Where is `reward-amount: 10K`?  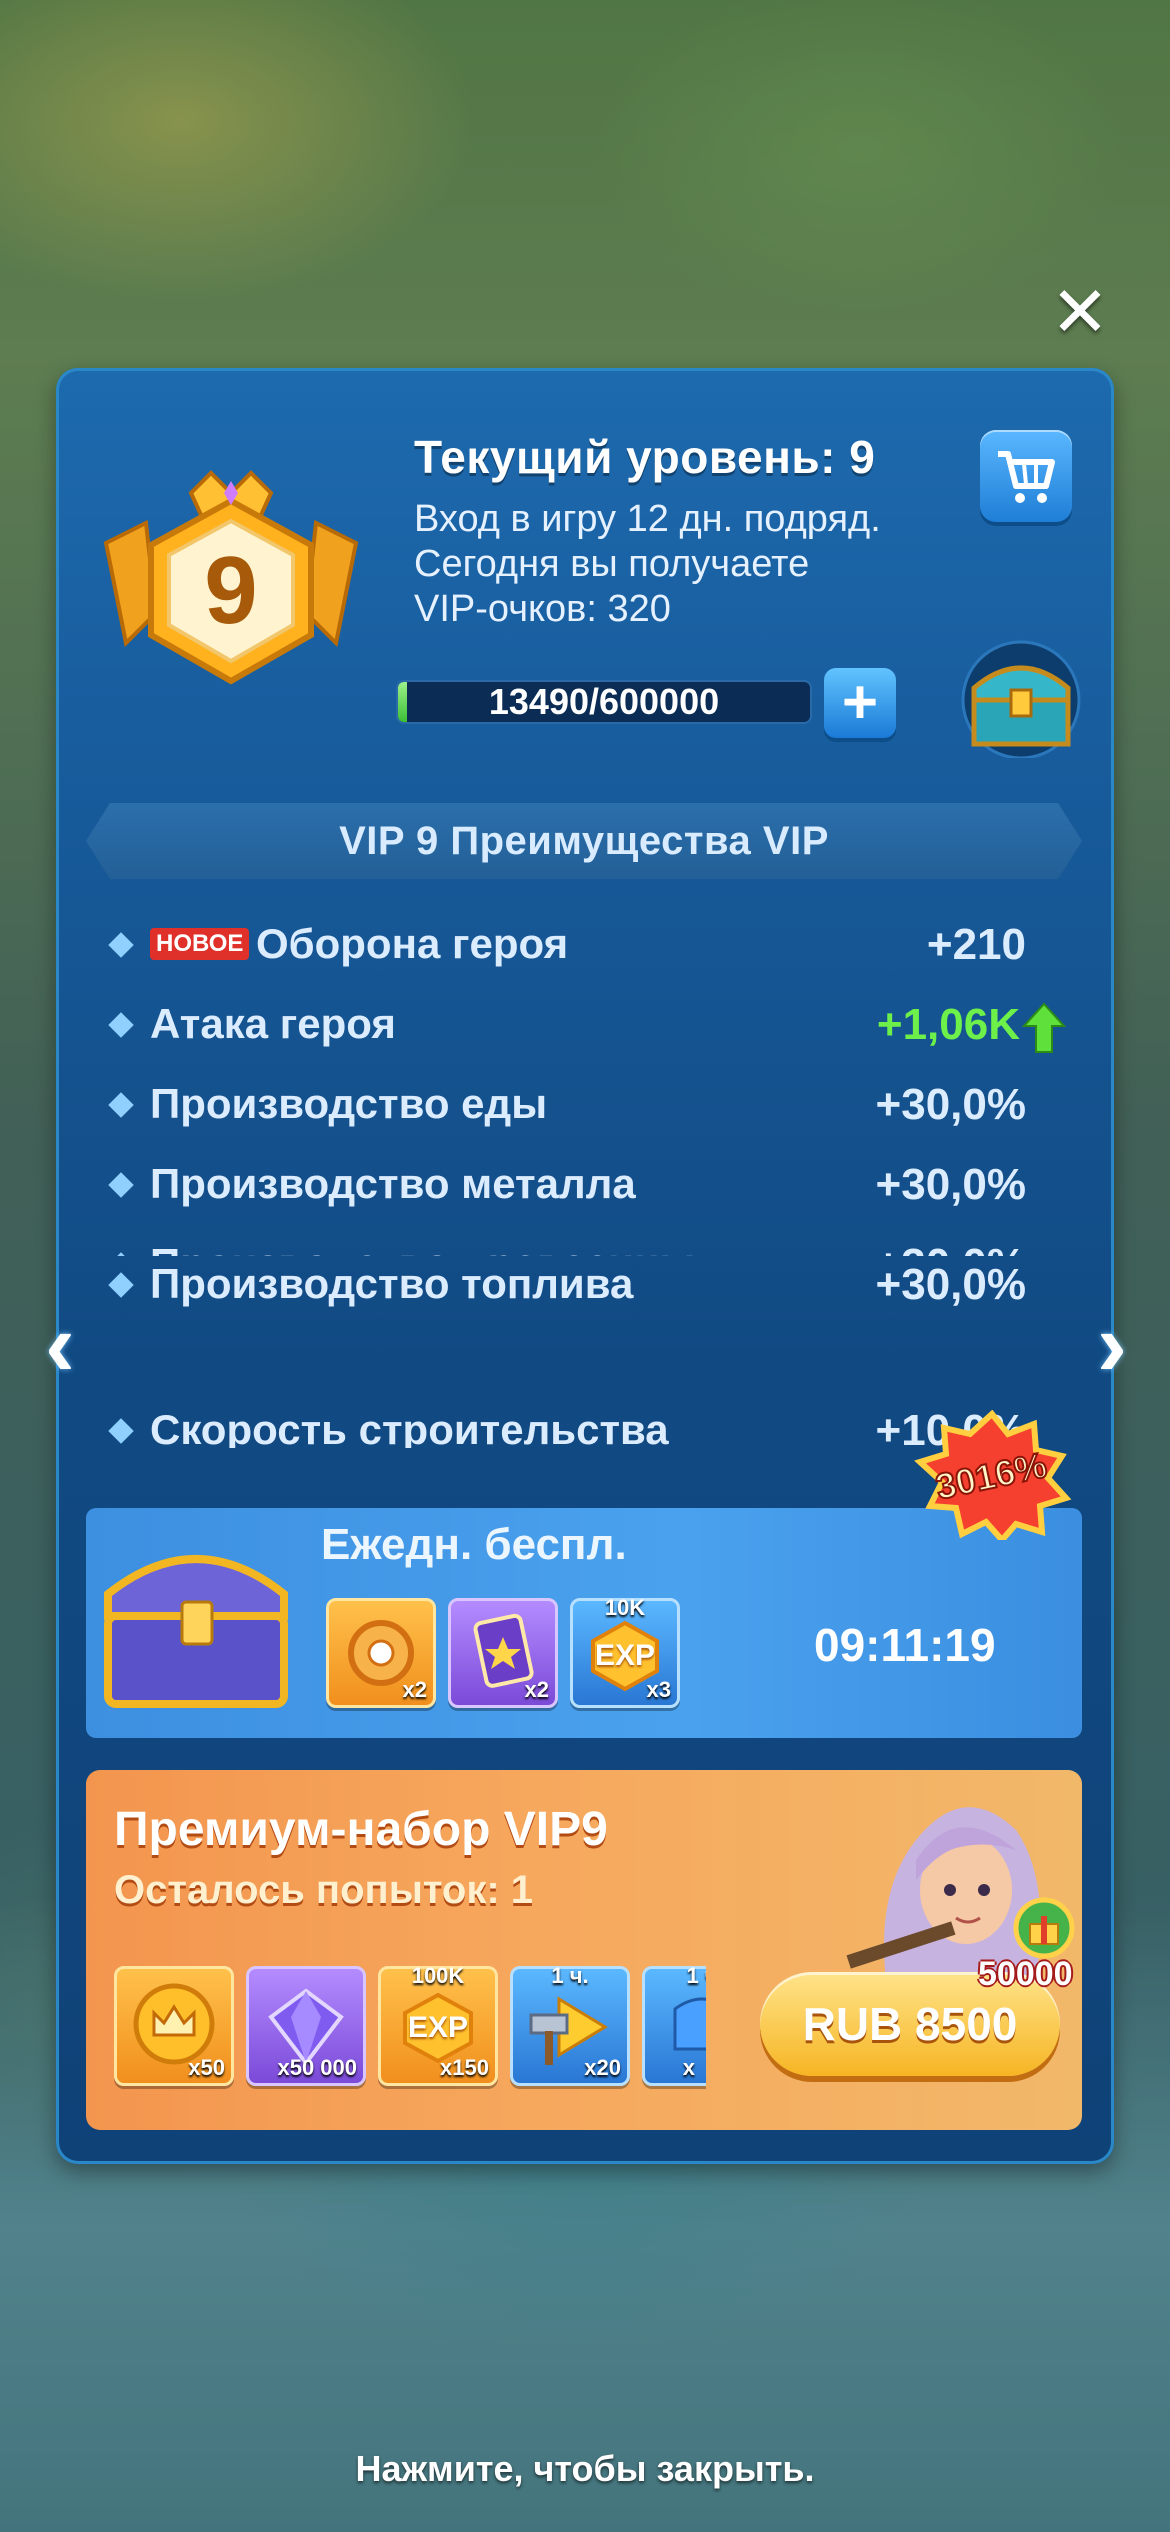 reward-amount: 10K is located at coordinates (625, 1607).